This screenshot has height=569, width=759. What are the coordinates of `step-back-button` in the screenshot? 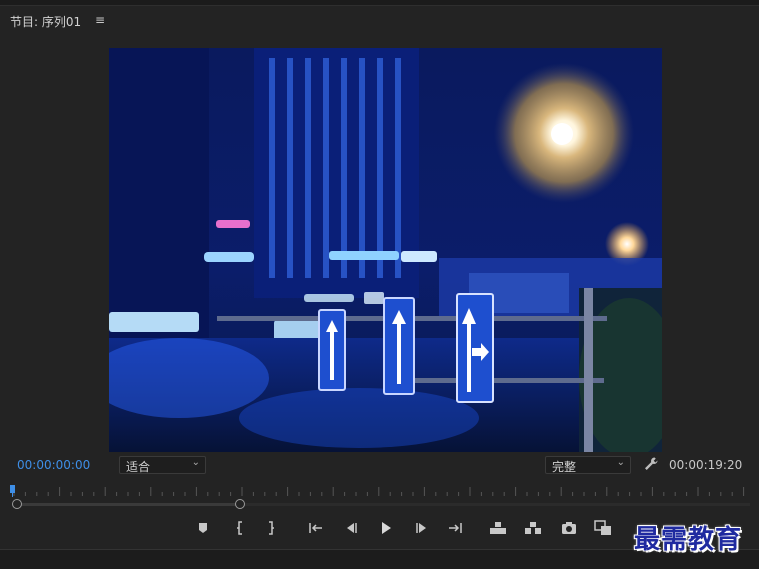 It's located at (351, 528).